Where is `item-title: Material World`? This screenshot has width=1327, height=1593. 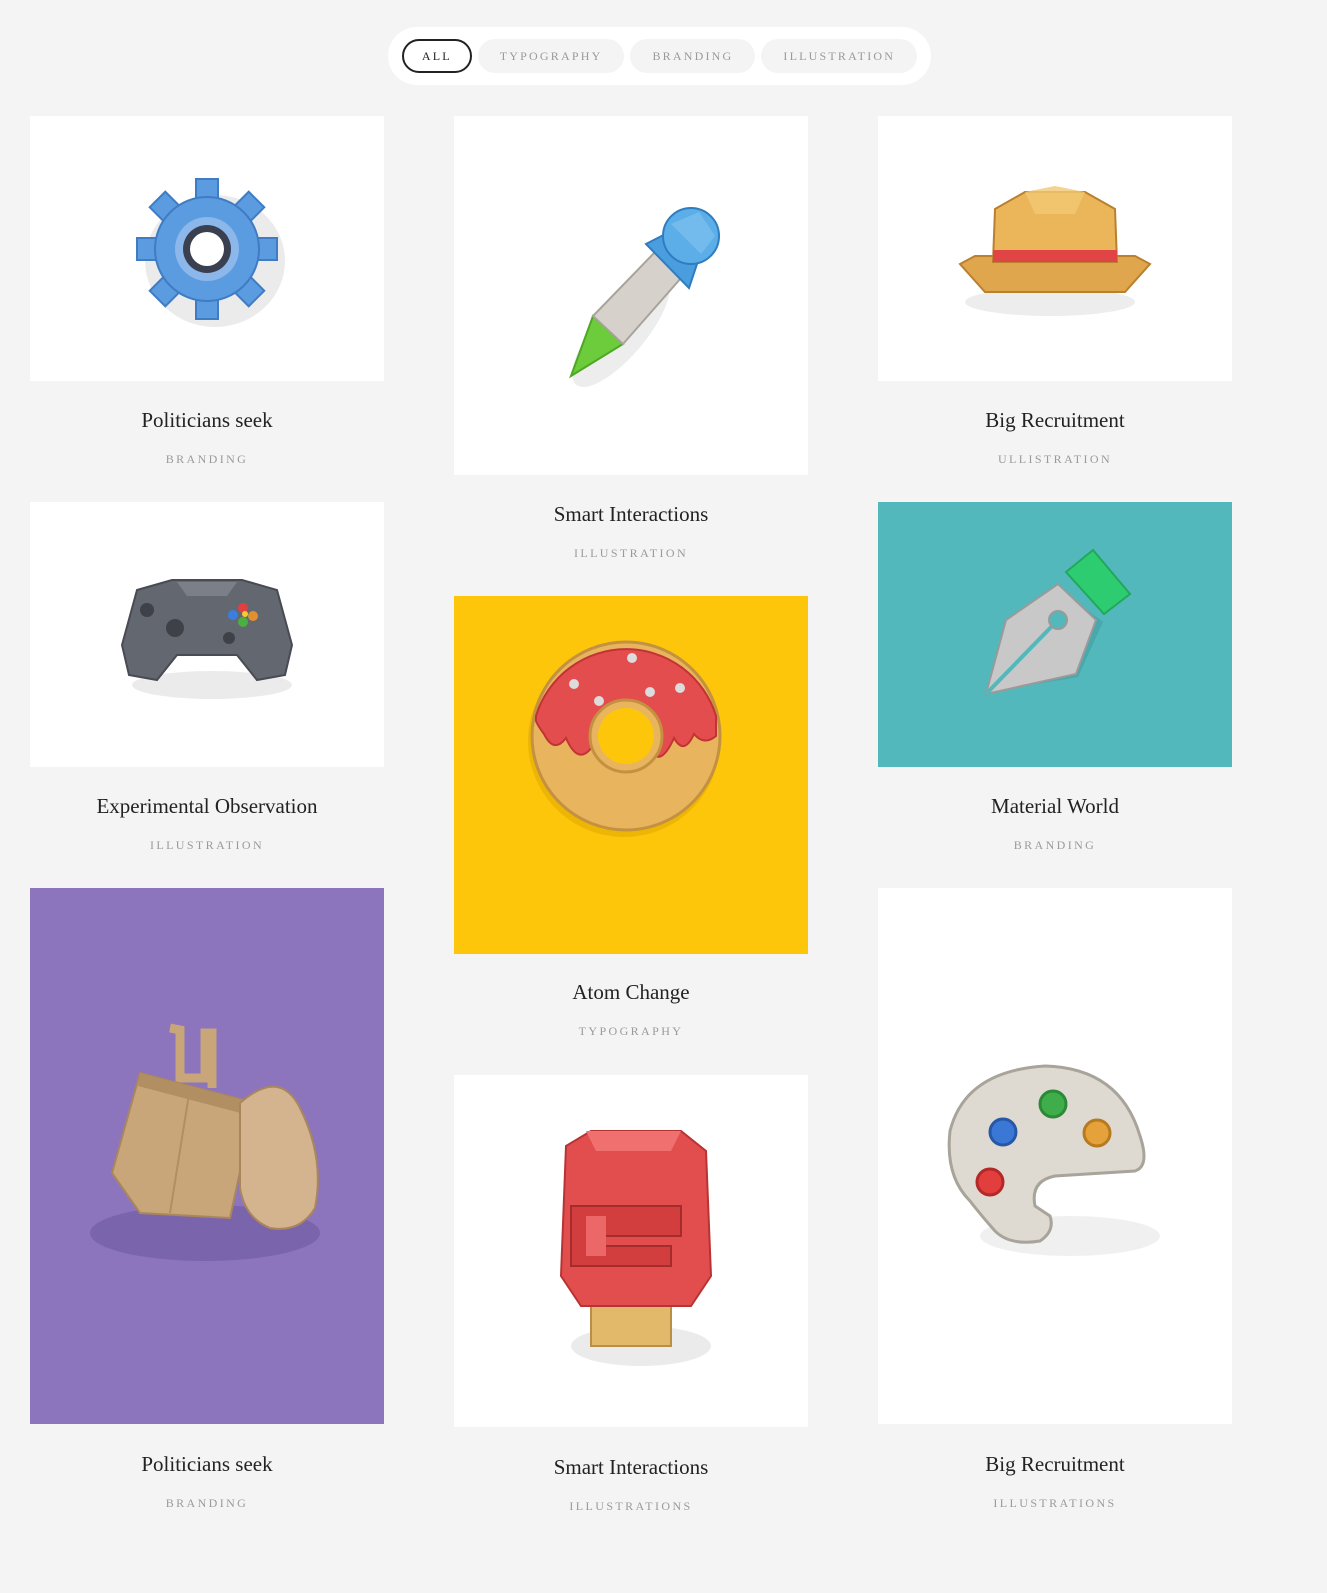 item-title: Material World is located at coordinates (1055, 806).